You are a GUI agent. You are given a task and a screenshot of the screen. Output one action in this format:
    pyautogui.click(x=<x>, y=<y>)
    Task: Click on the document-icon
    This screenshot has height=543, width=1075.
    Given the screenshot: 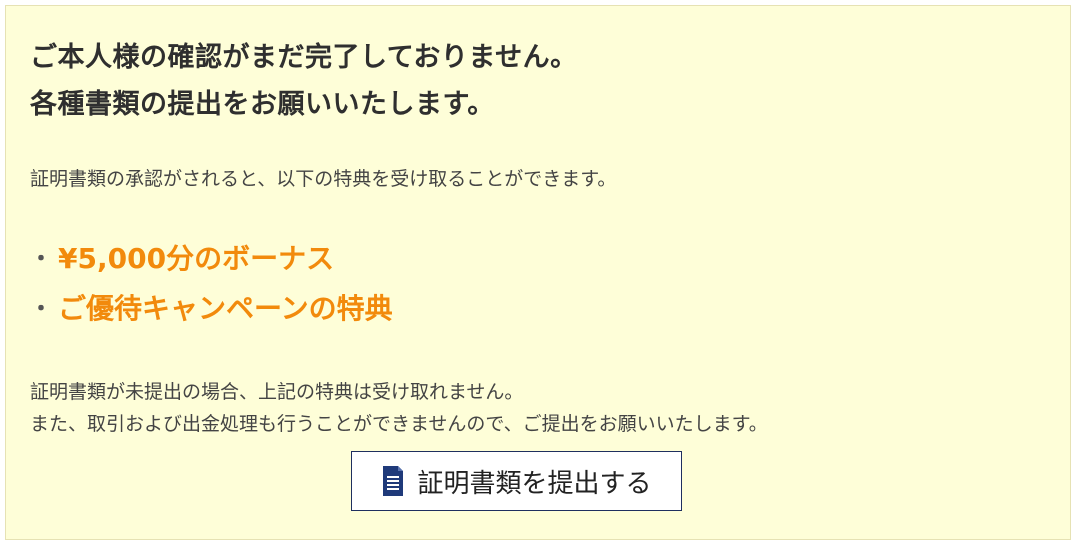 What is the action you would take?
    pyautogui.click(x=393, y=481)
    